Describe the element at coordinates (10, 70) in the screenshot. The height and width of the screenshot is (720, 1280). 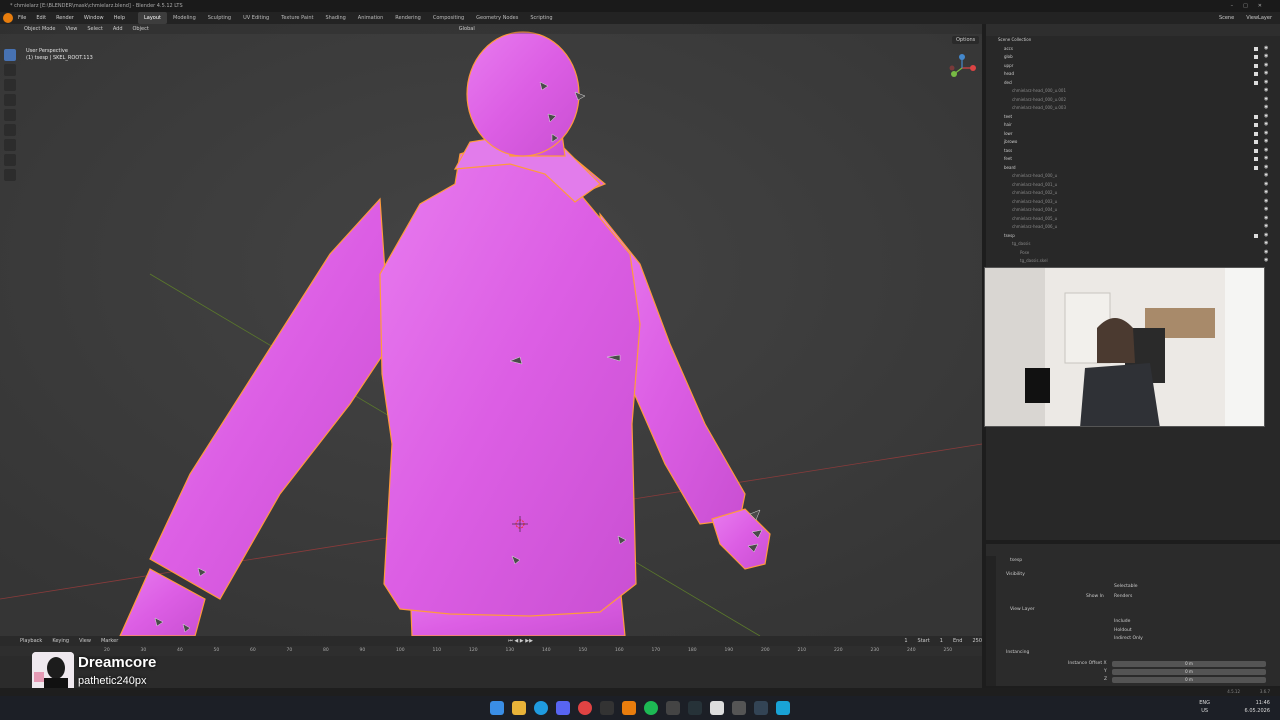
I see `cursor-tool-icon` at that location.